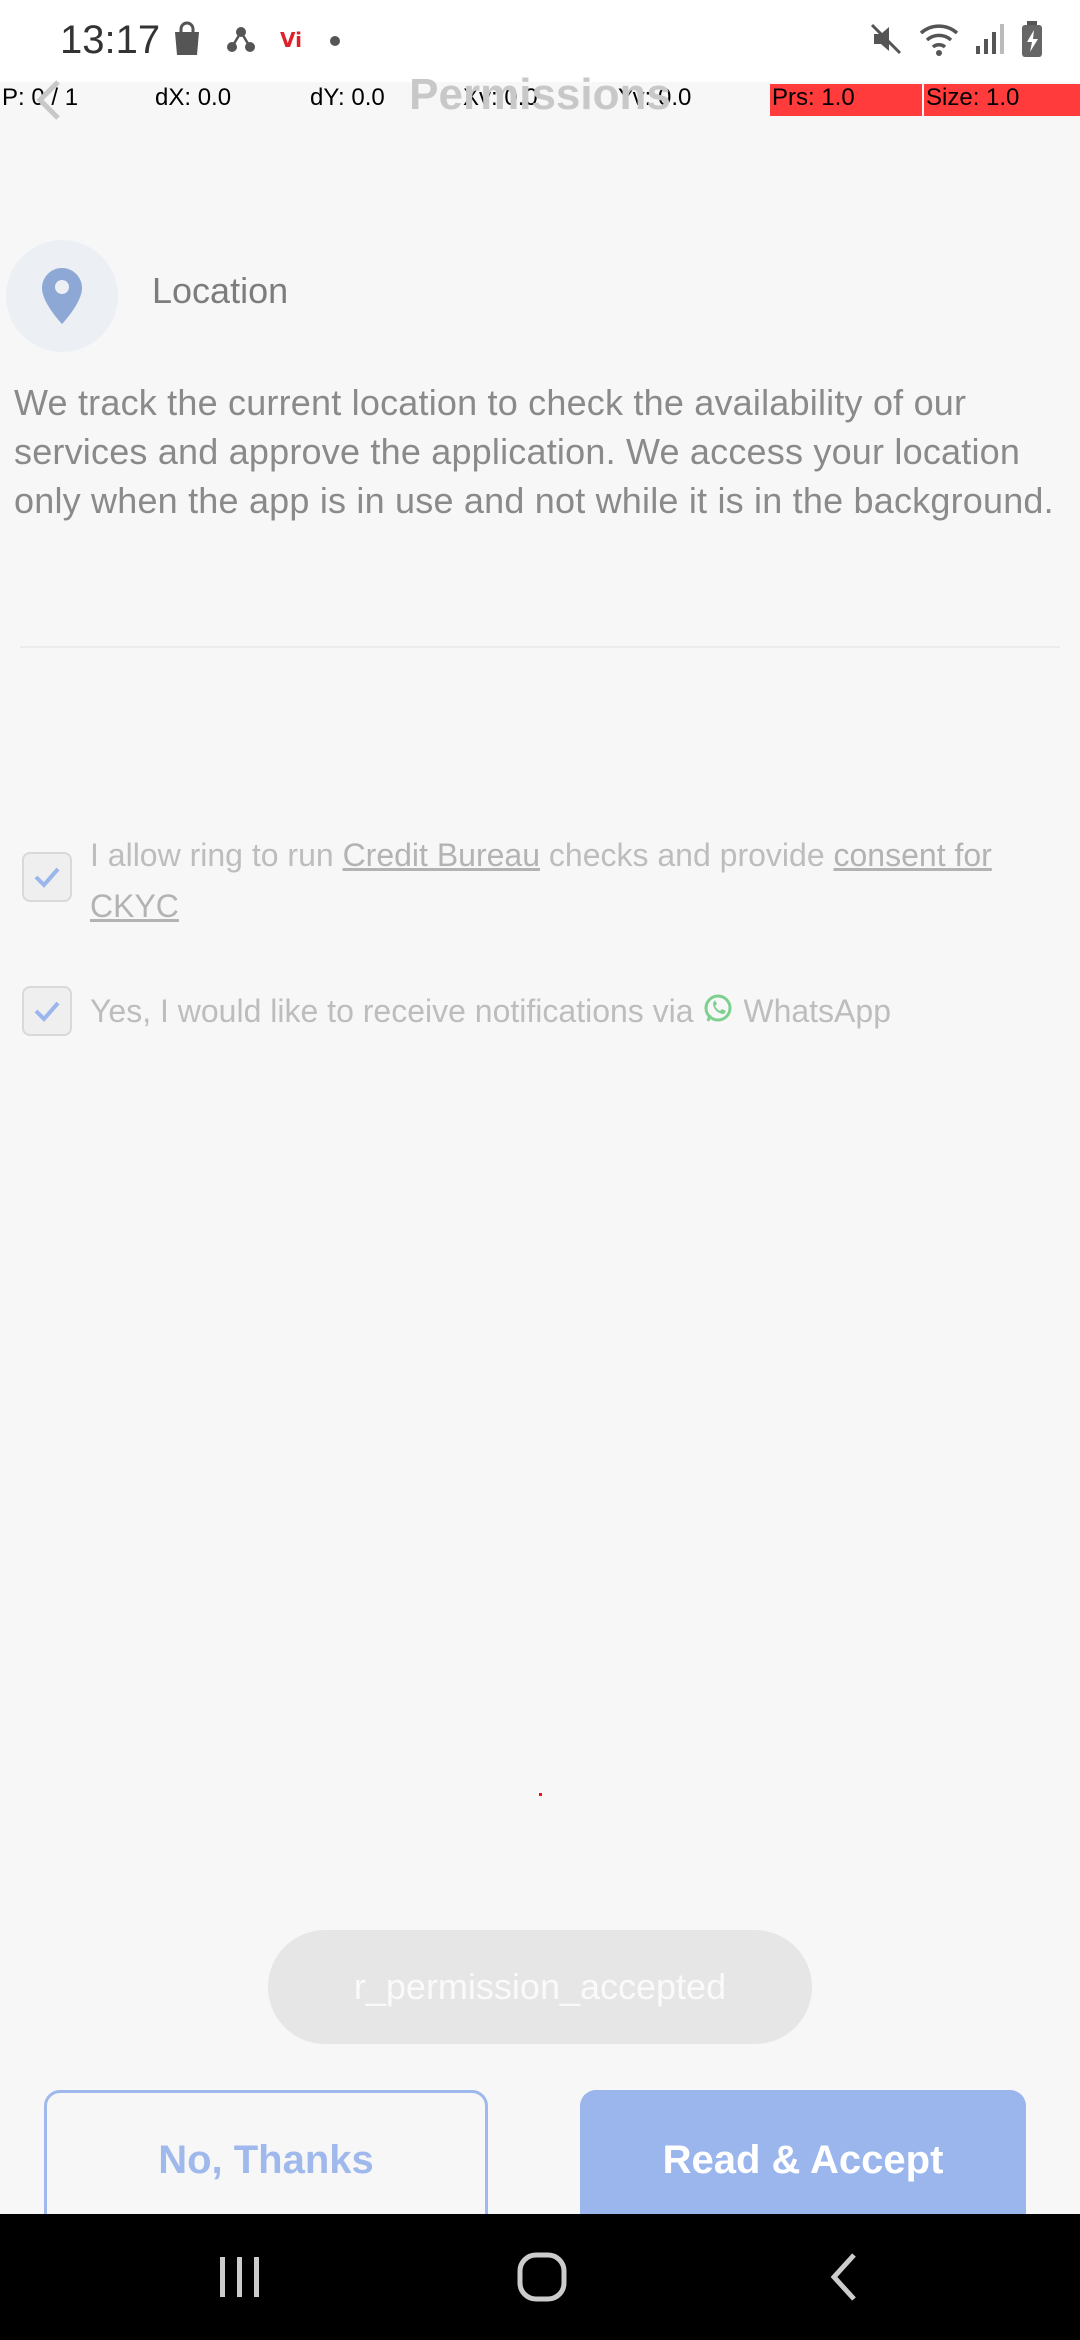  What do you see at coordinates (187, 41) in the screenshot?
I see `shopping-bag-icon` at bounding box center [187, 41].